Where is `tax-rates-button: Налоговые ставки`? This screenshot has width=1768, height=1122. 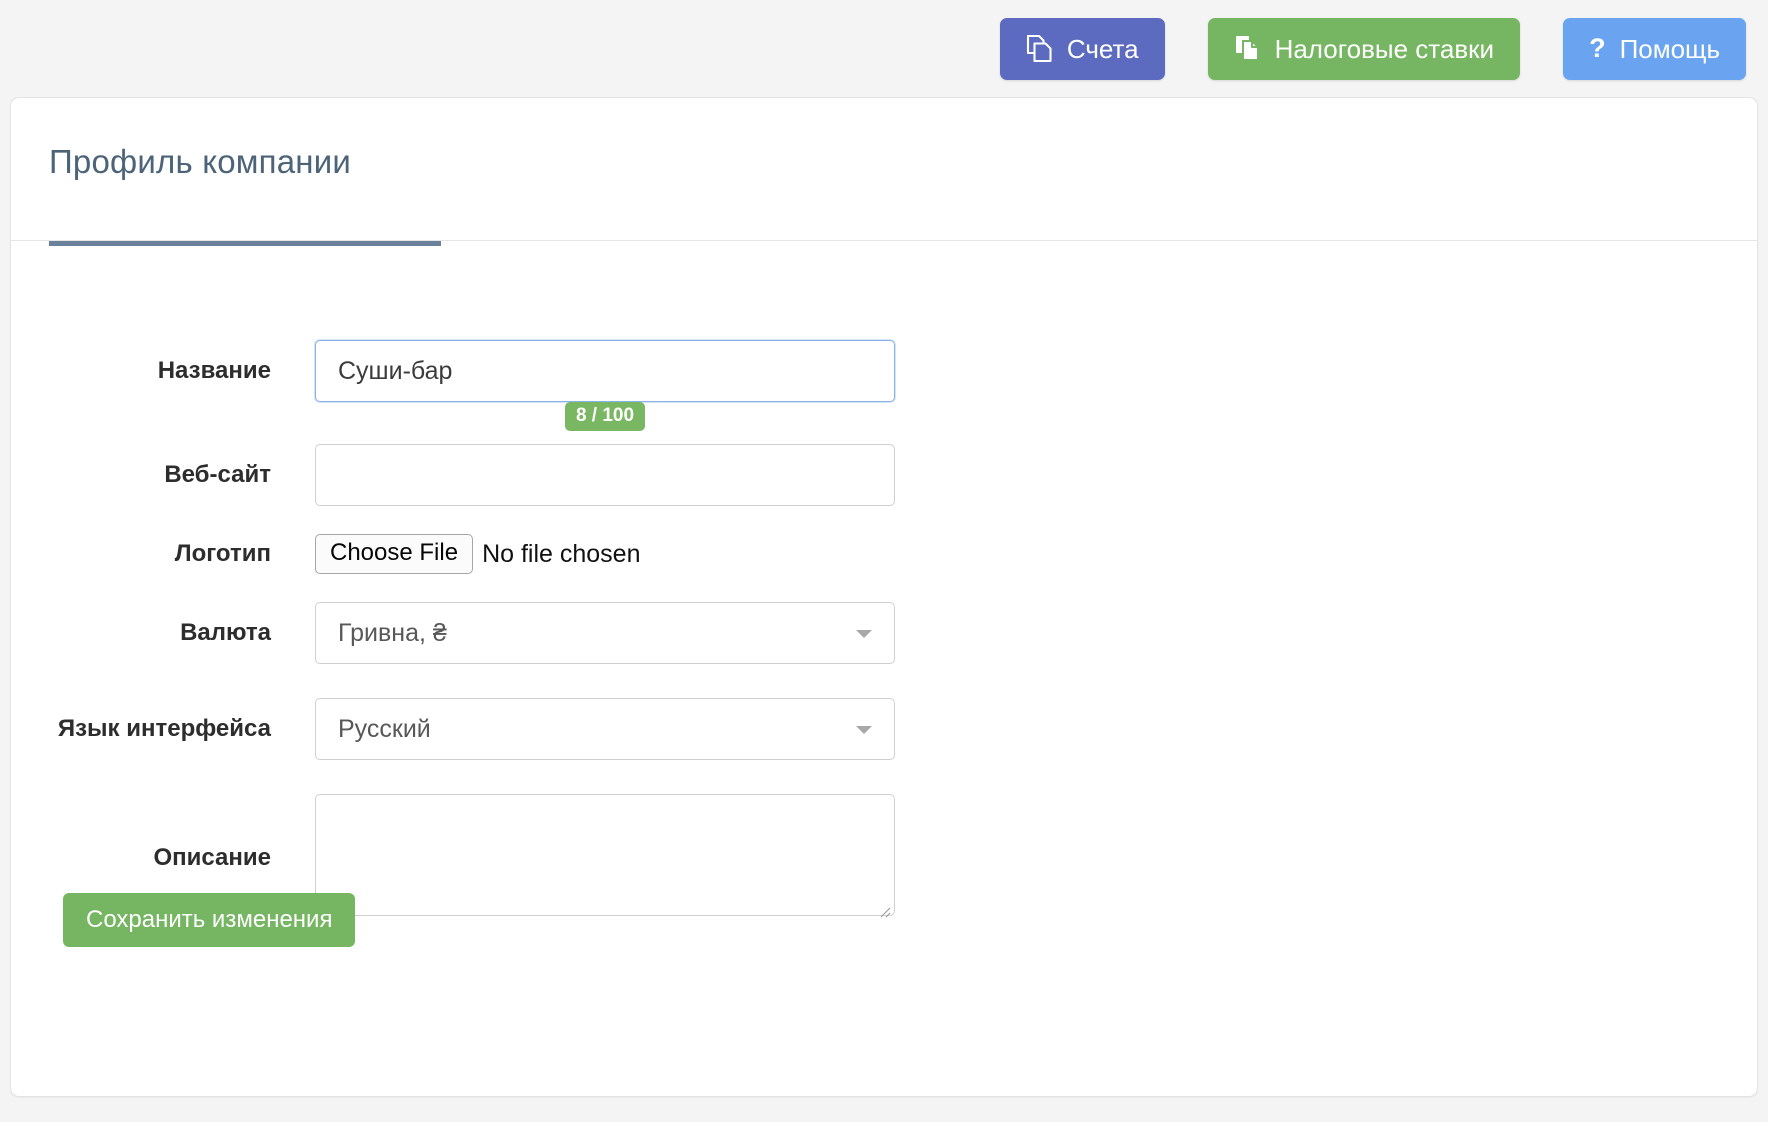
tax-rates-button: Налоговые ставки is located at coordinates (1364, 48).